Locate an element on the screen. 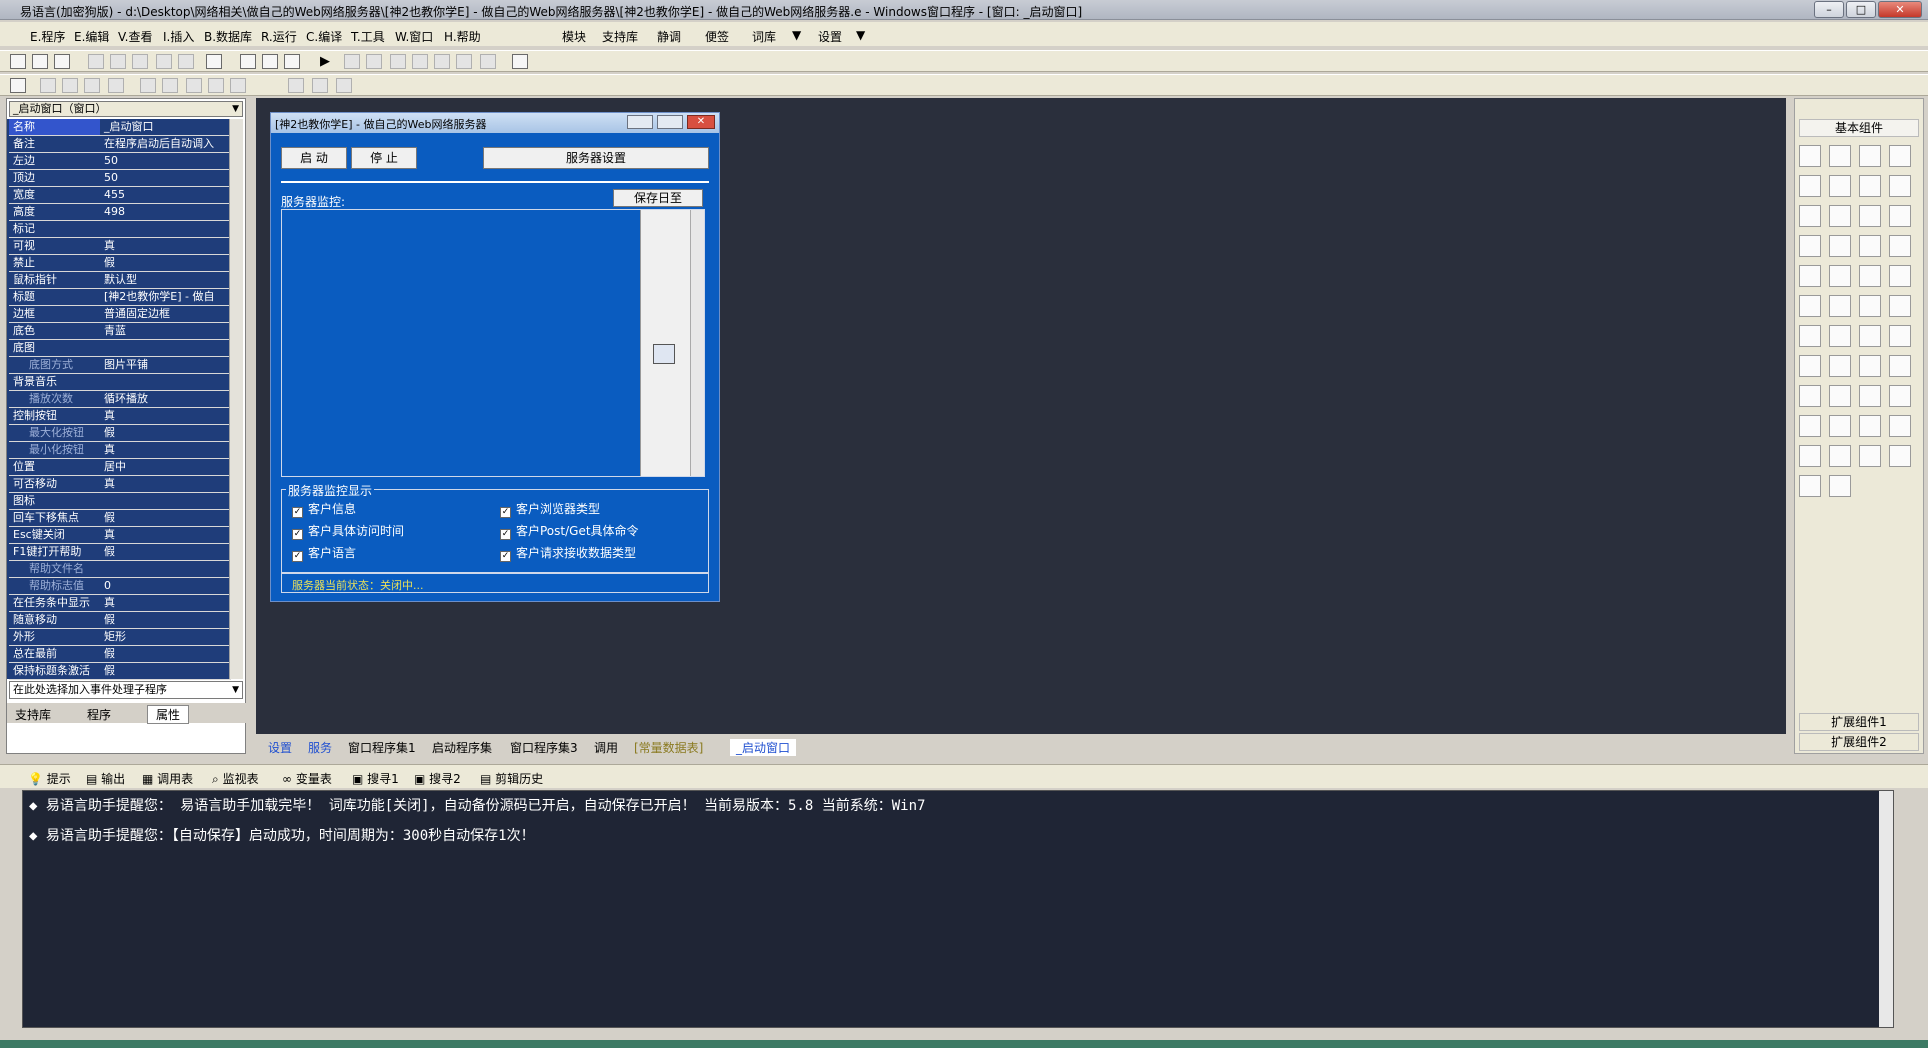 This screenshot has height=1048, width=1928. property-row: 底色 青蓝 is located at coordinates (120, 331).